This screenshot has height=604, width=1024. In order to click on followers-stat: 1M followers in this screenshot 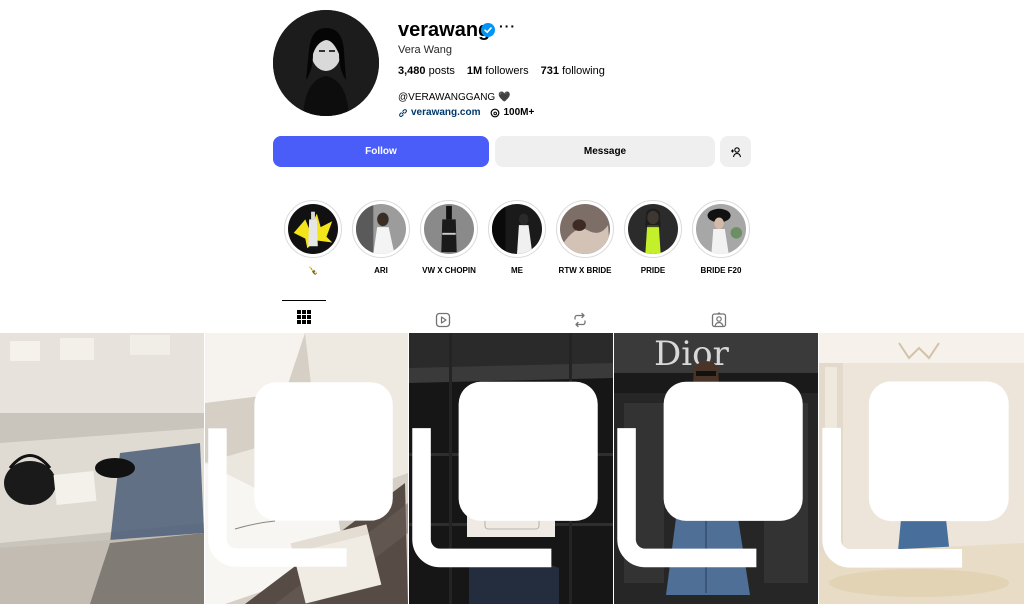, I will do `click(498, 71)`.